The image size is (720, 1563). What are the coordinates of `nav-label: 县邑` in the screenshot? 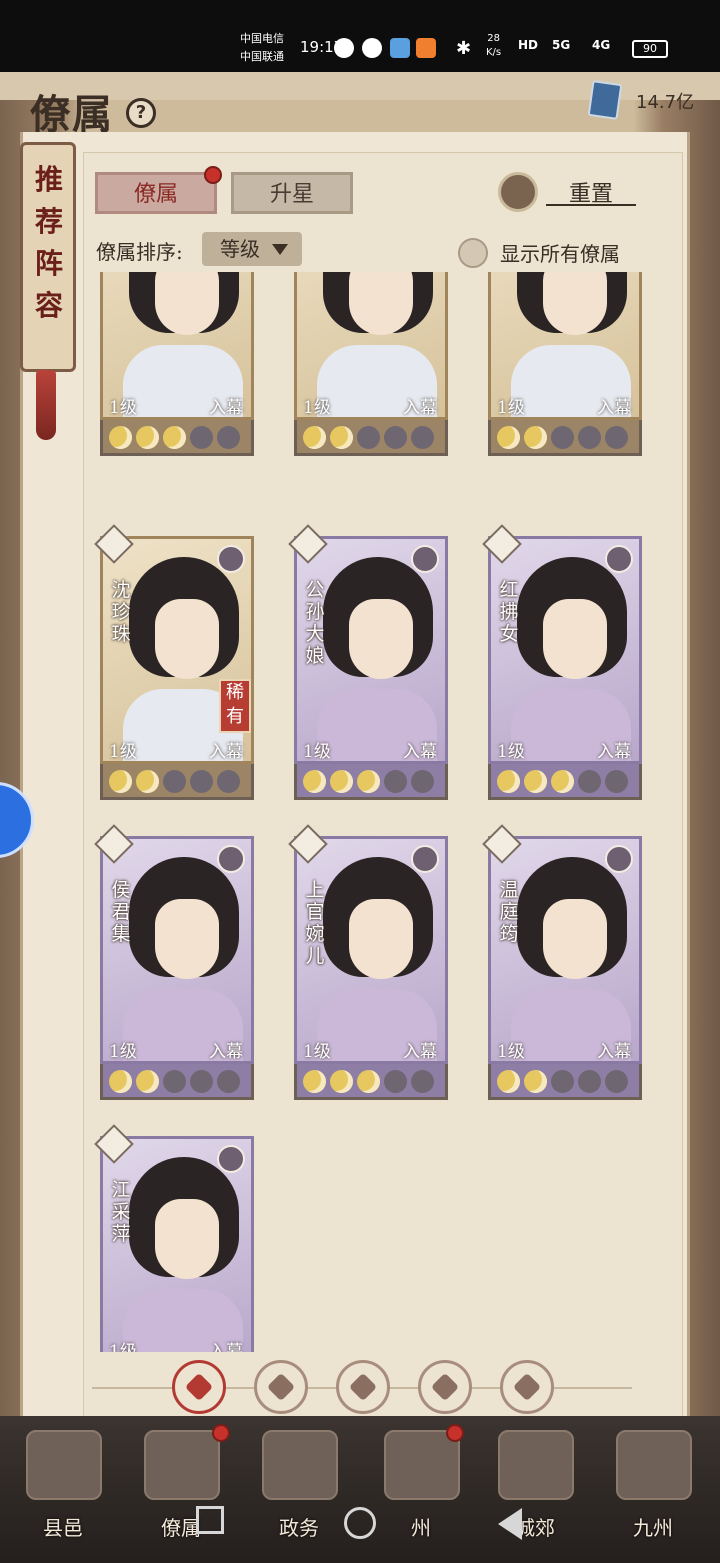 It's located at (63, 1528).